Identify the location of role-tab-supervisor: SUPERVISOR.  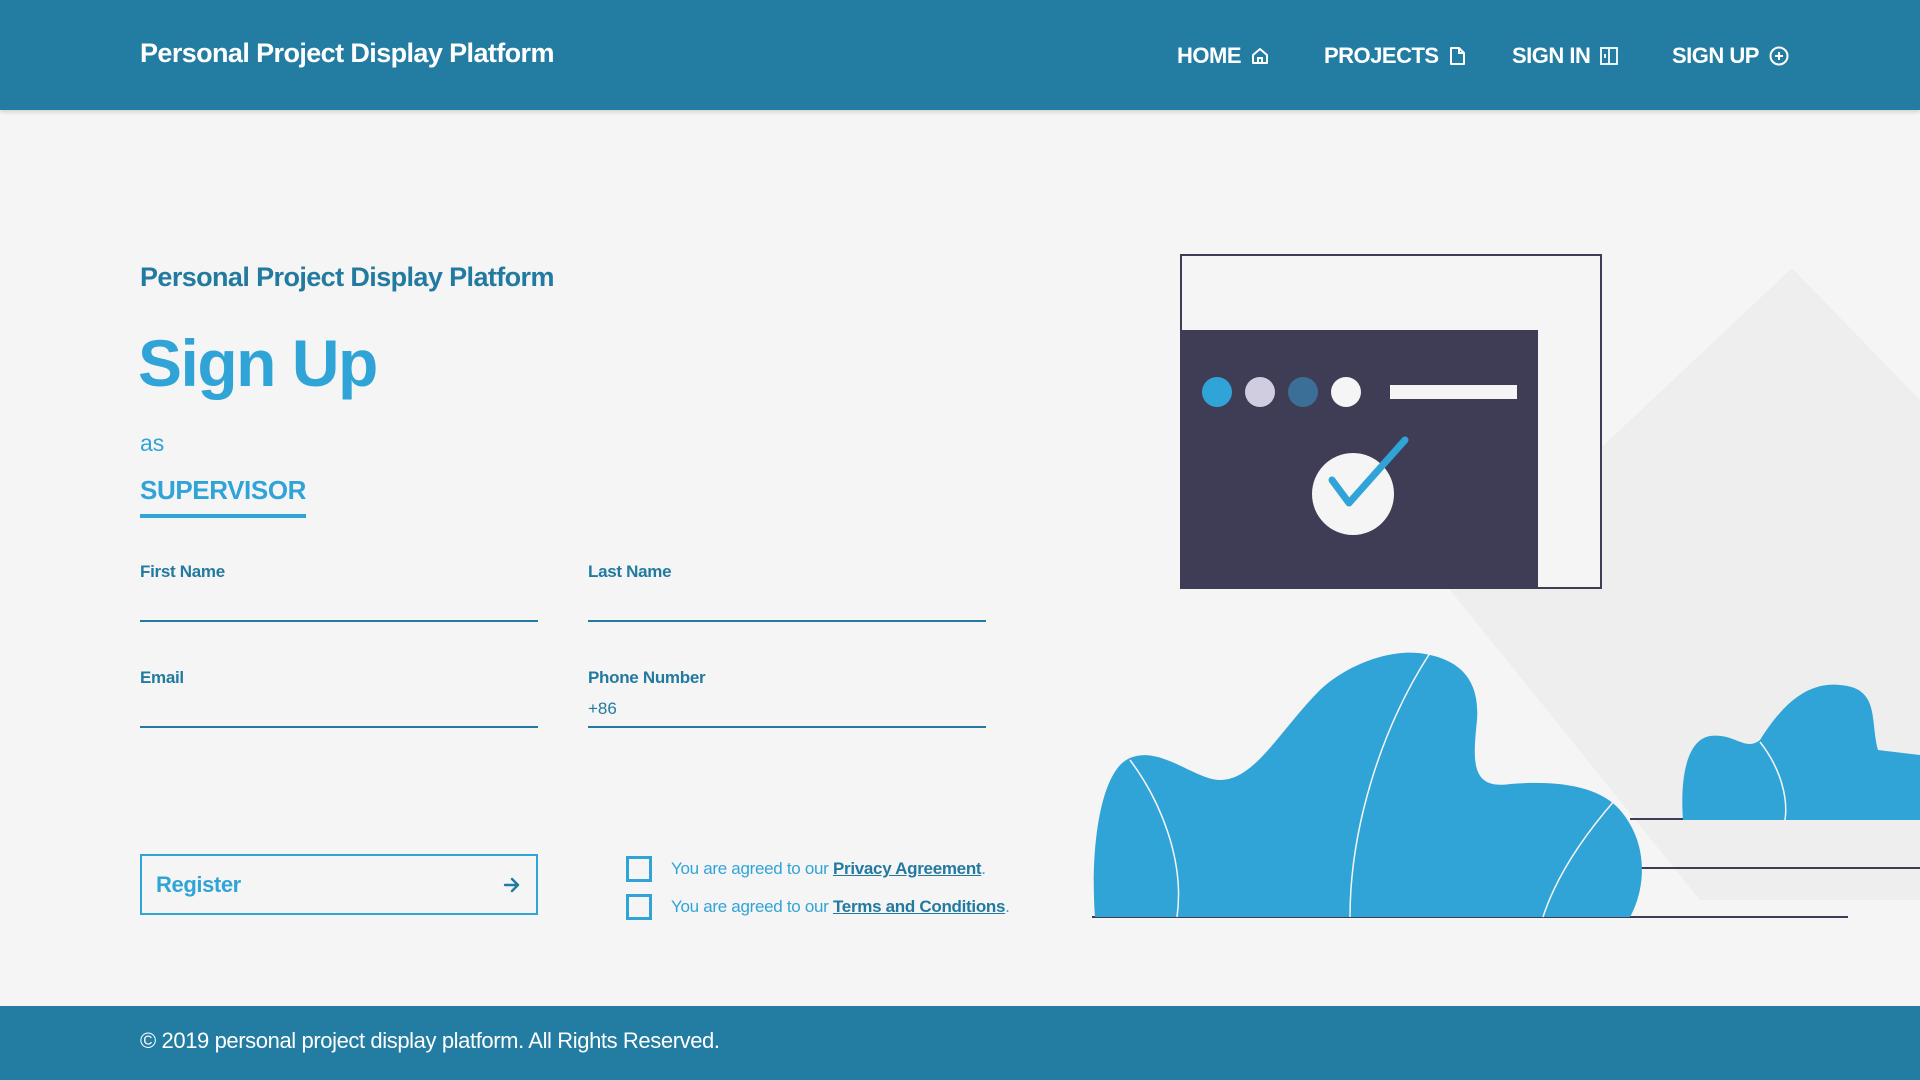
(223, 496).